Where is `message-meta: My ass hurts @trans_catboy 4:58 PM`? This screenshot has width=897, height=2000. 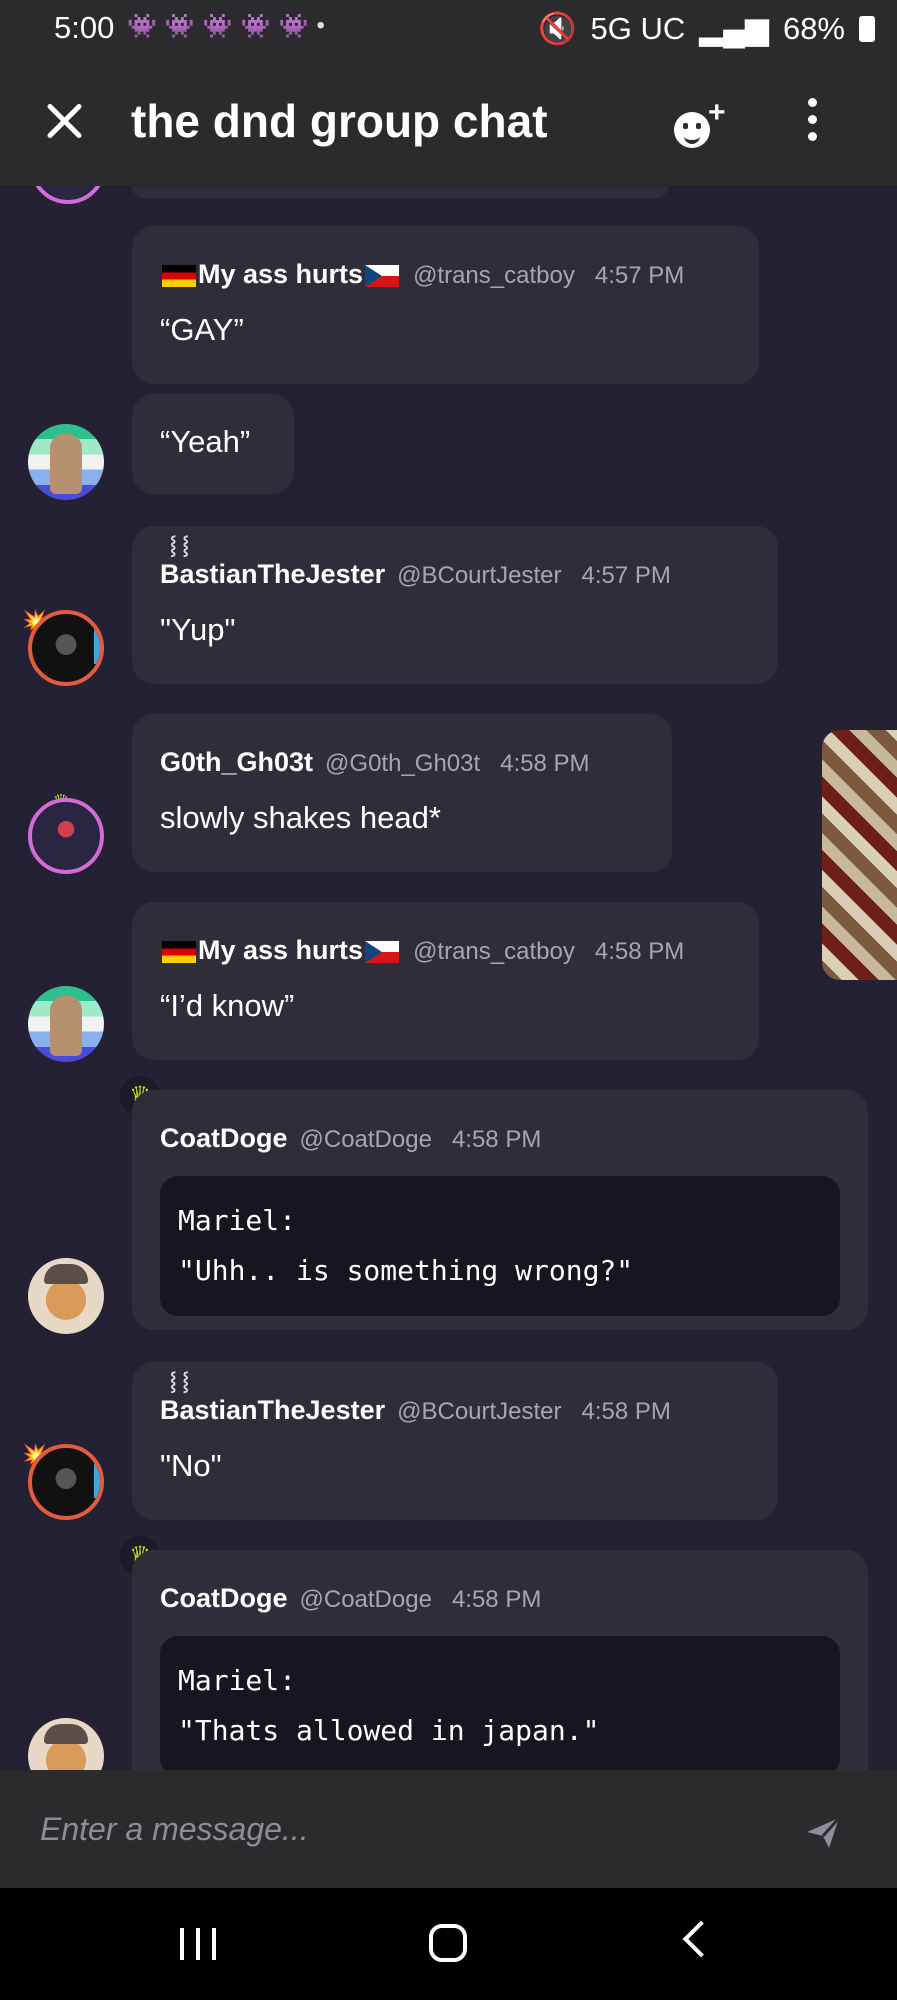
message-meta: My ass hurts @trans_catboy 4:58 PM is located at coordinates (422, 950).